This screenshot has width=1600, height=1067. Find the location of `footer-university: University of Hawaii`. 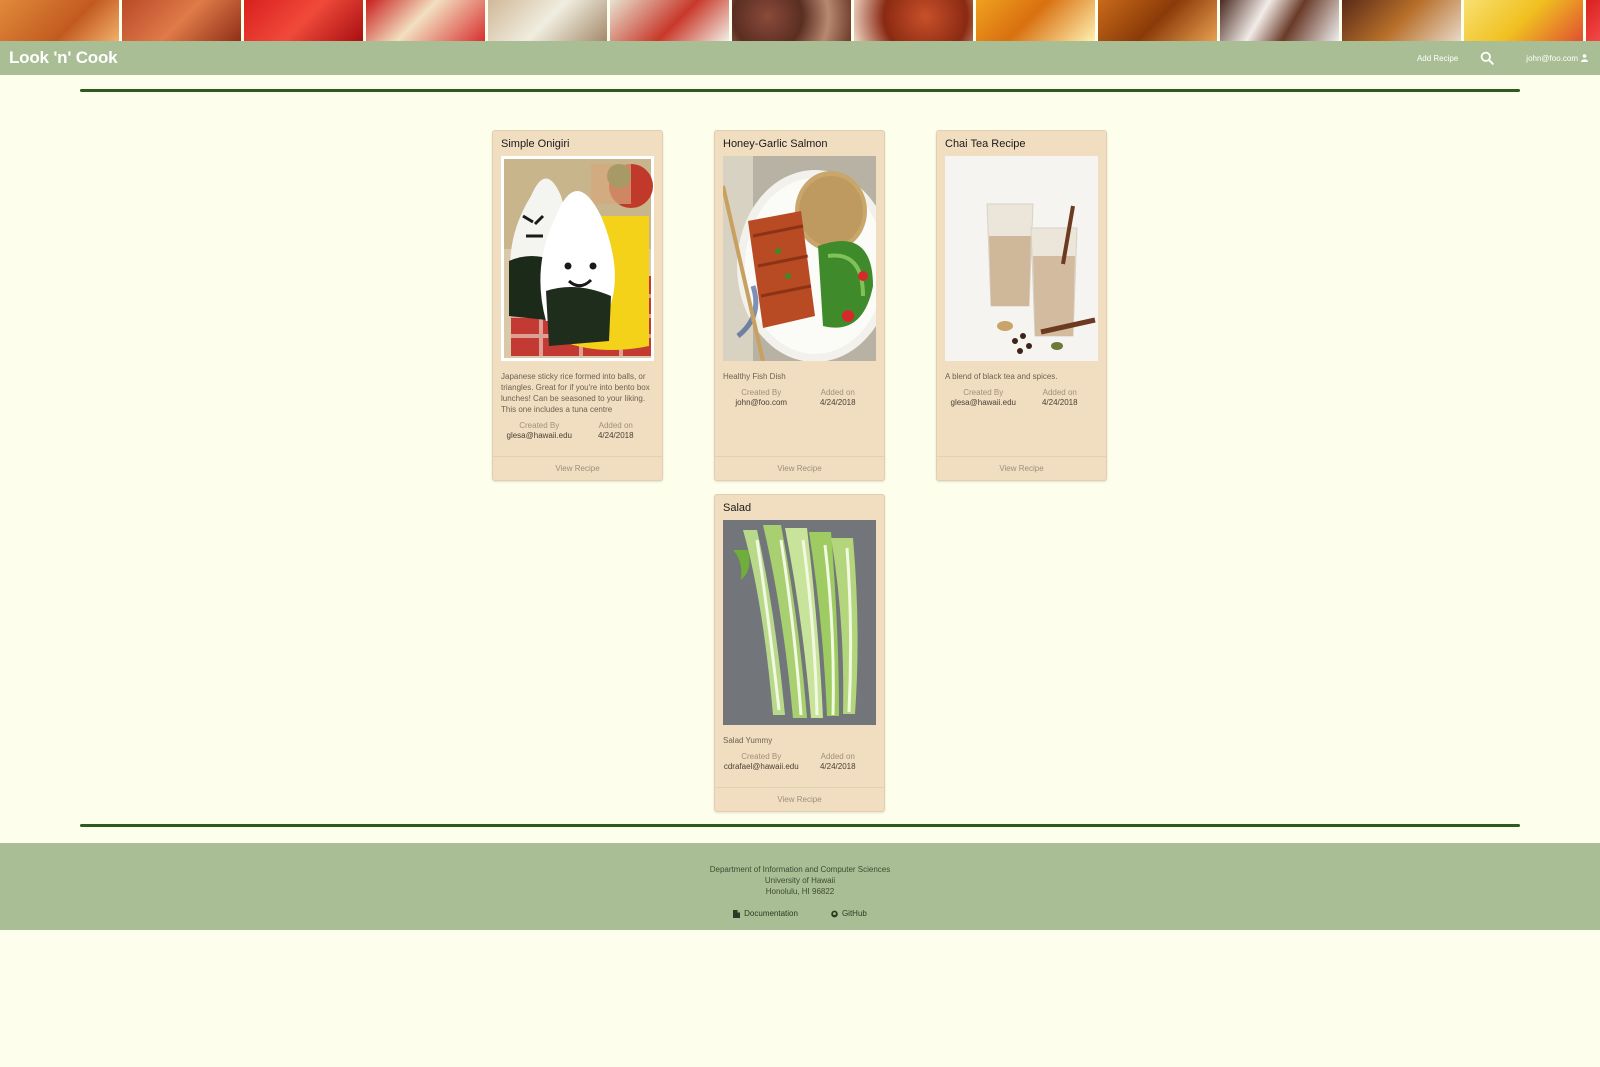

footer-university: University of Hawaii is located at coordinates (800, 880).